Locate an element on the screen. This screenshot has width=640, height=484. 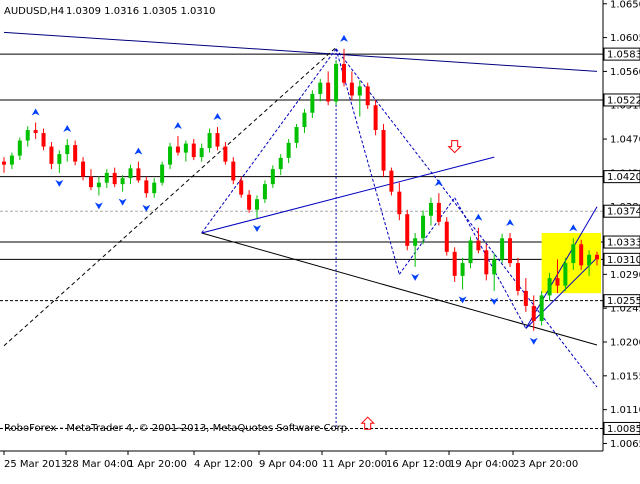
price-label: 1.0583 is located at coordinates (623, 55).